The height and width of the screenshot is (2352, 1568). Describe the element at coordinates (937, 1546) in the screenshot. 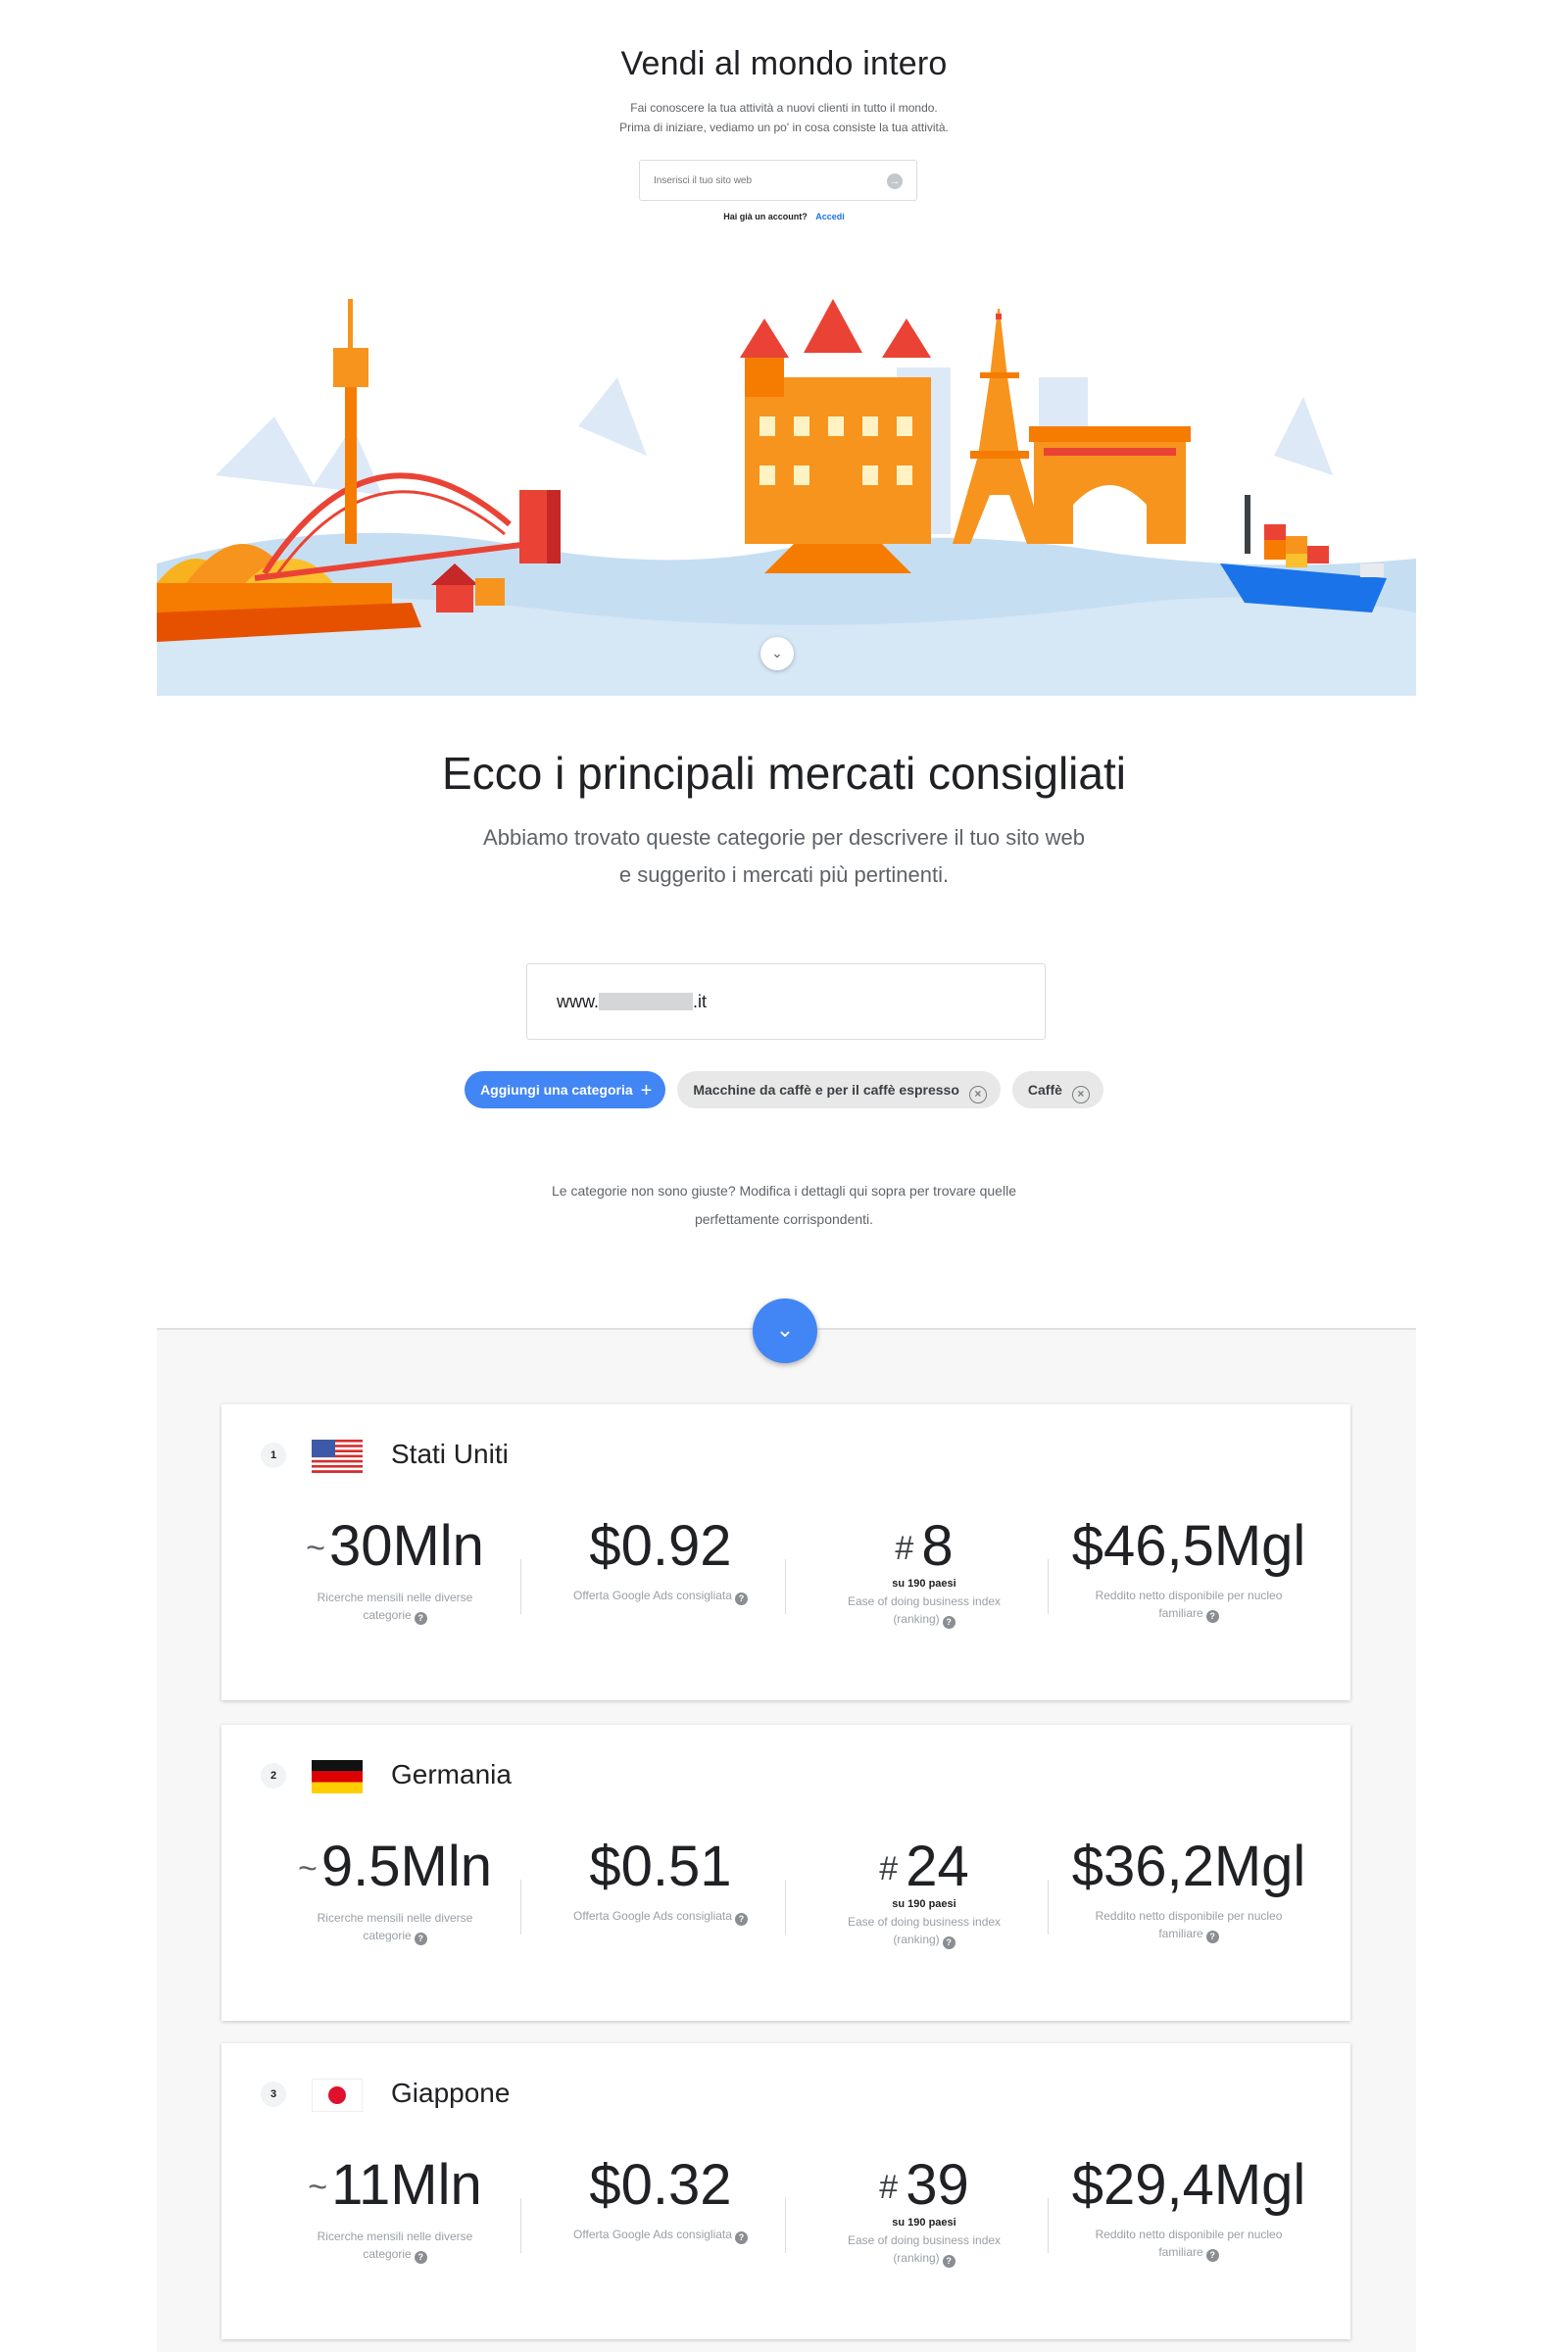

I see `ease-value: 8` at that location.